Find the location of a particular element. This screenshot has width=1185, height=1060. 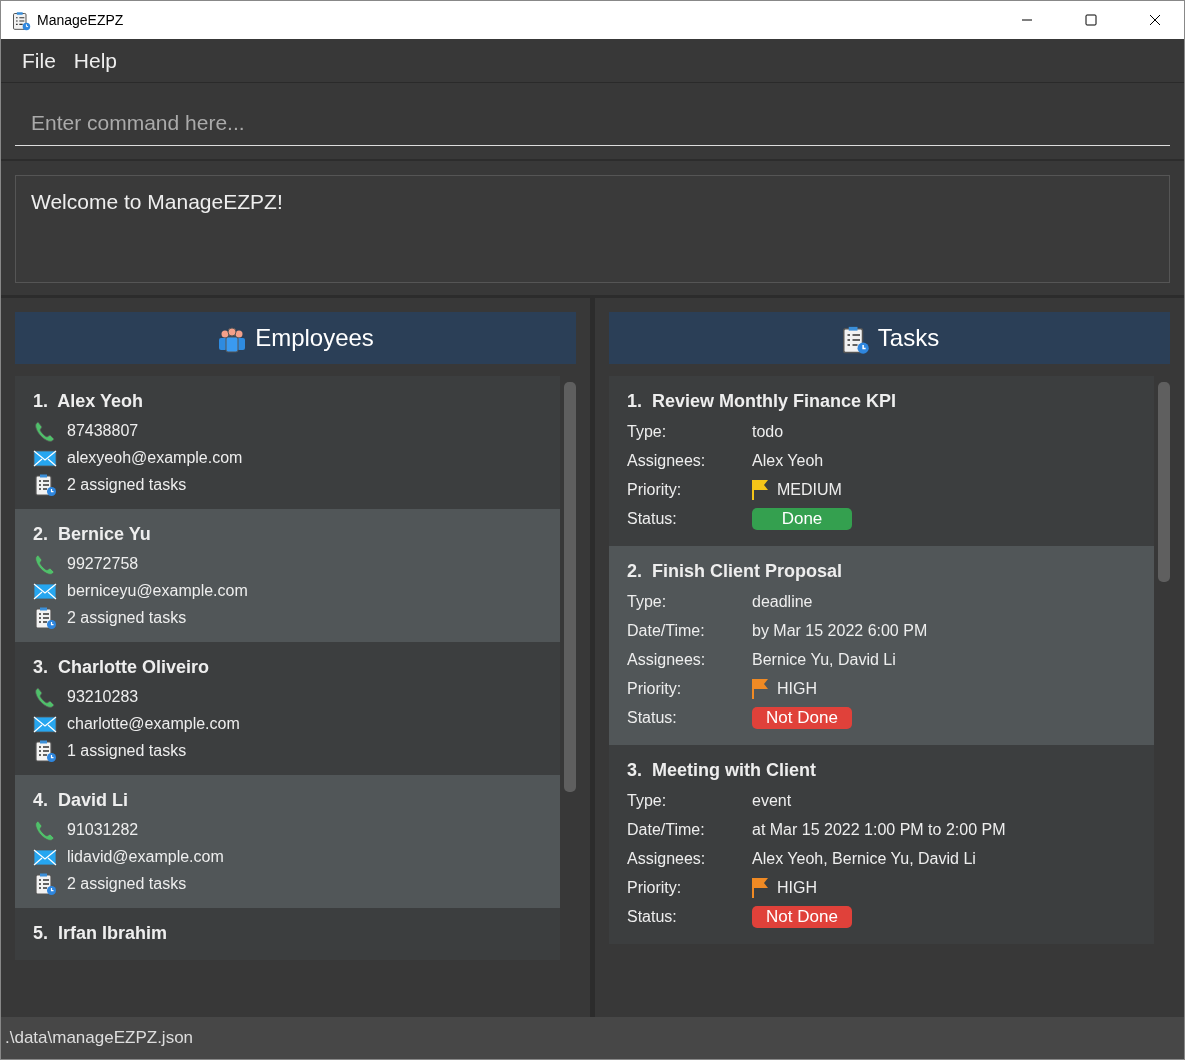

result-display: Welcome to ManageEZPZ! is located at coordinates (592, 229).